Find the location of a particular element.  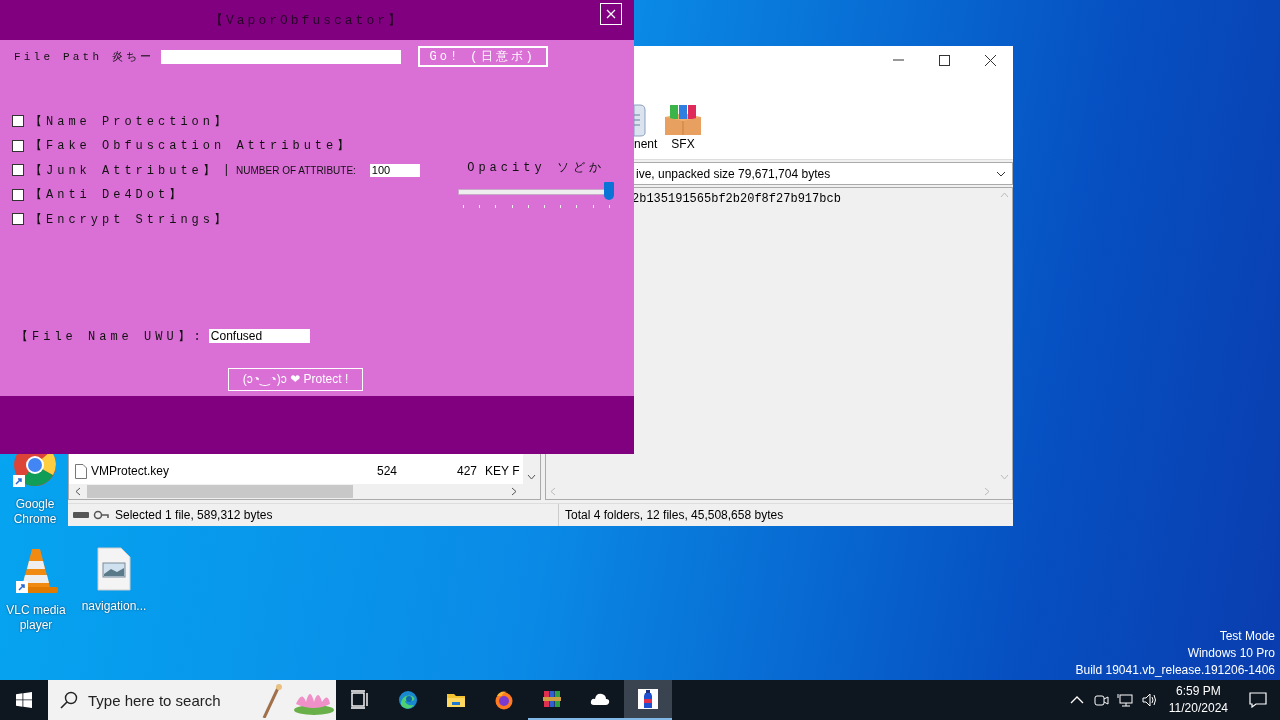

window-title: 【VaporObfuscator】 is located at coordinates (307, 20).